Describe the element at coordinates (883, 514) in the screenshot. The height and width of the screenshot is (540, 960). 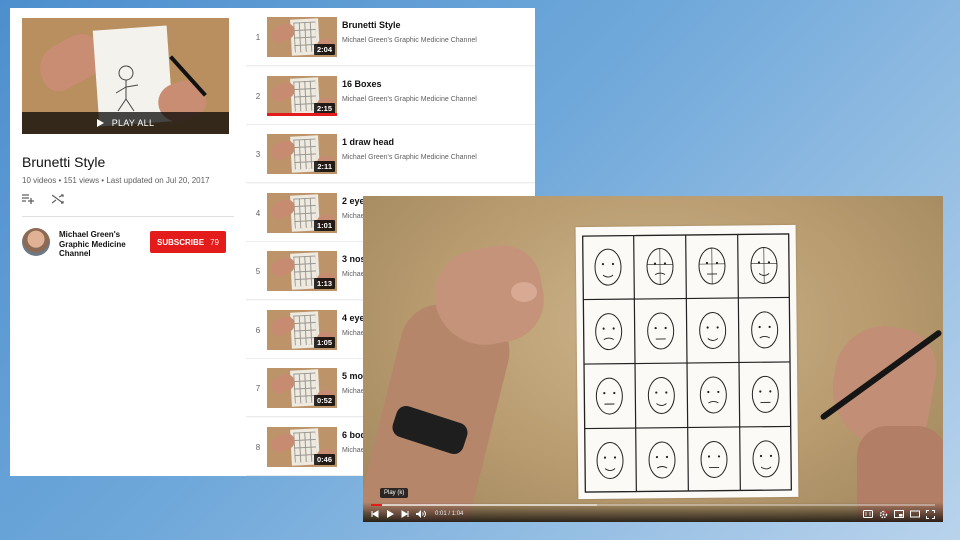
I see `settings-icon` at that location.